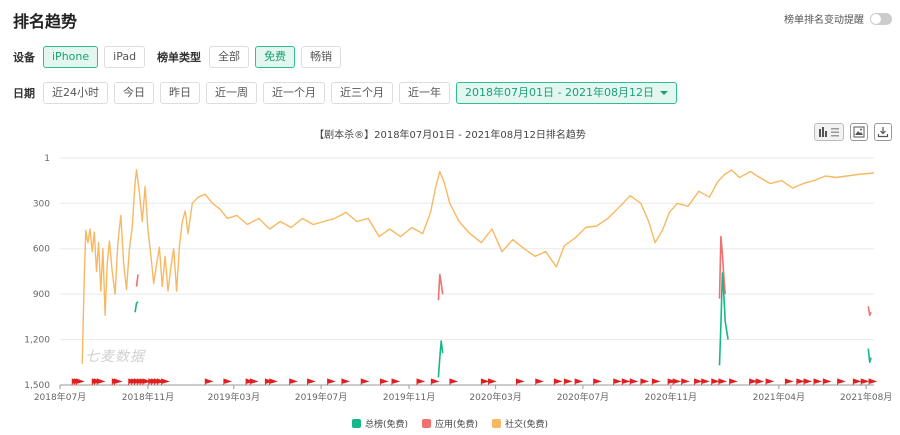  What do you see at coordinates (779, 397) in the screenshot?
I see `x-tick-label: 2021年04月` at bounding box center [779, 397].